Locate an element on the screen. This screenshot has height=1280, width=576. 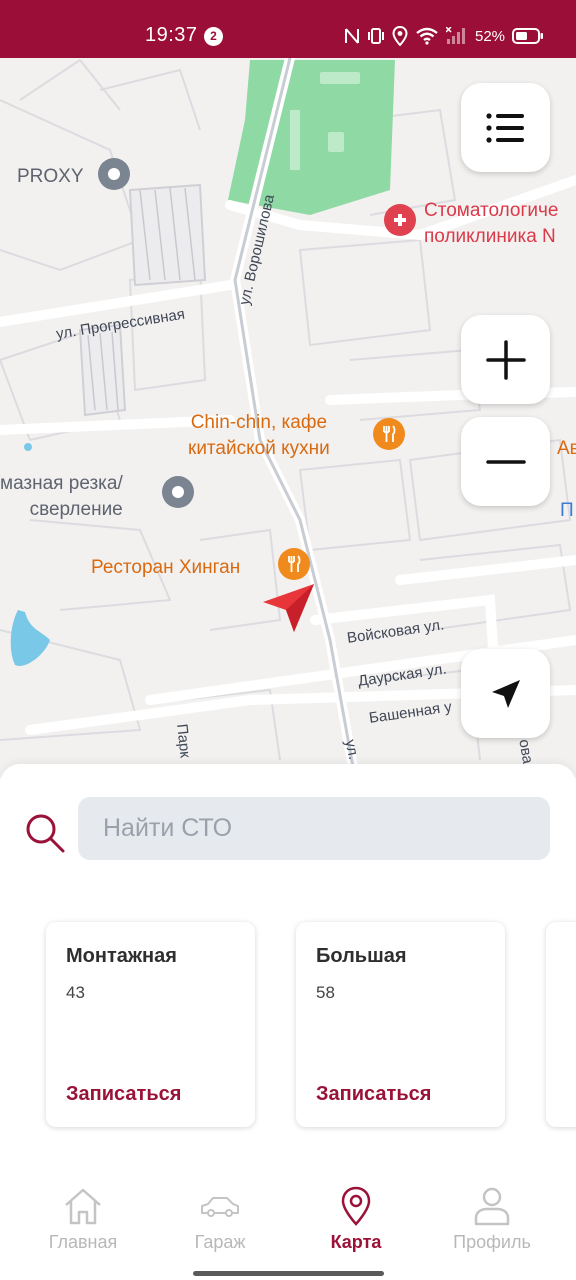
signal-icon is located at coordinates (455, 35).